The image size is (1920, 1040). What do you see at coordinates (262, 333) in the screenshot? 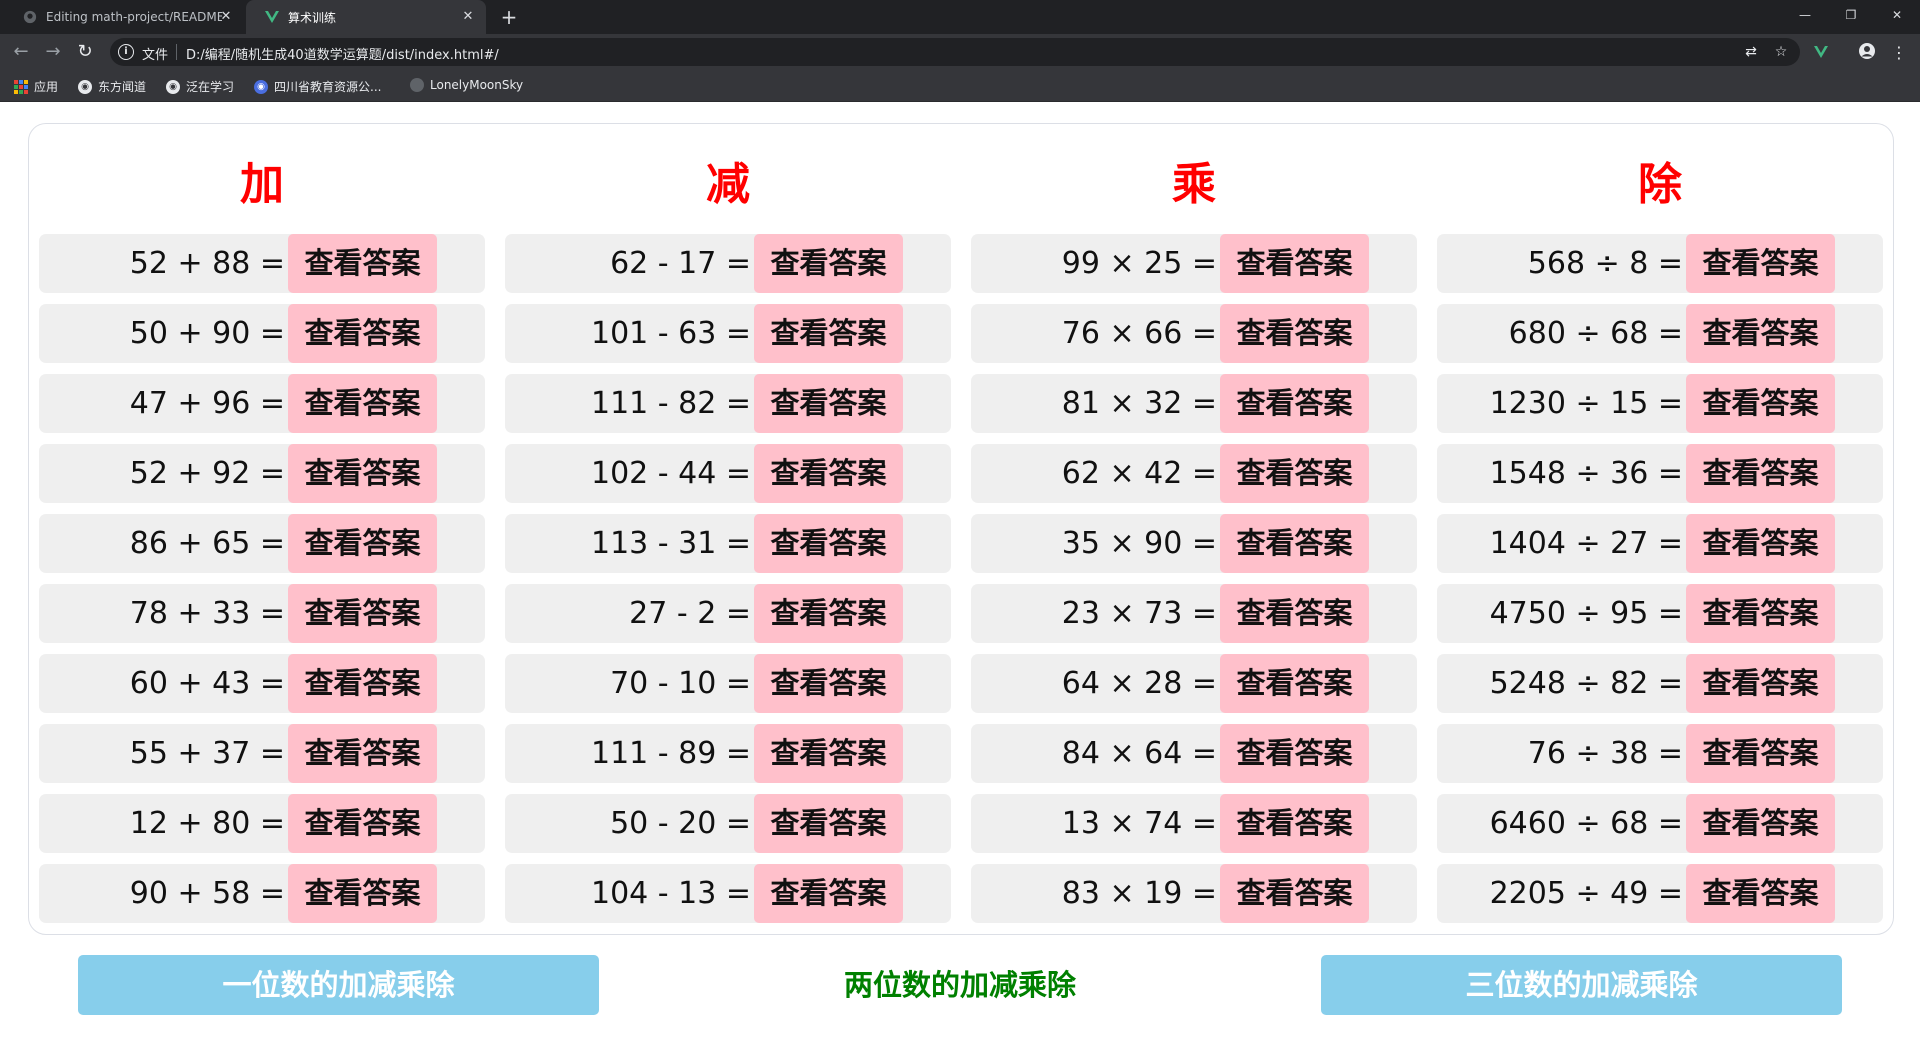
I see `problem-row: 50 + 90 = 查看答案` at bounding box center [262, 333].